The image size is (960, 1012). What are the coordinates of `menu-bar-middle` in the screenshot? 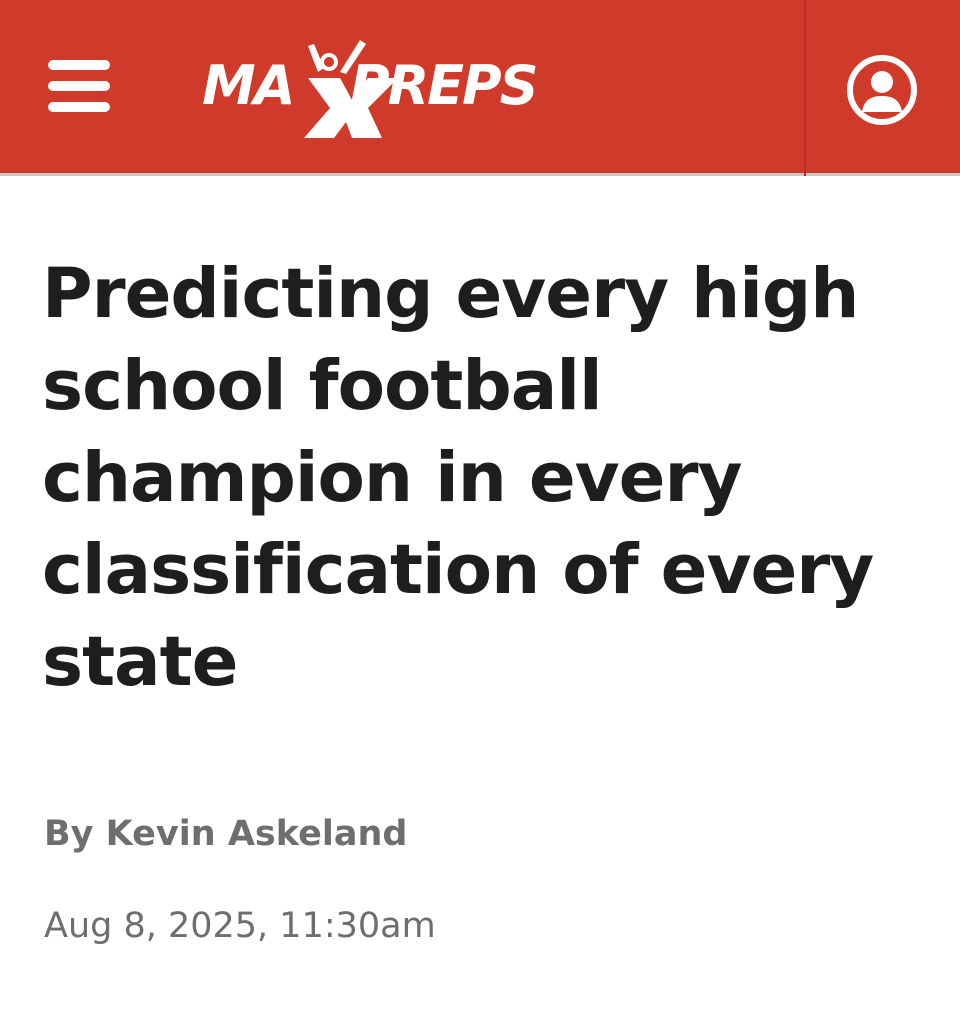 It's located at (79, 86).